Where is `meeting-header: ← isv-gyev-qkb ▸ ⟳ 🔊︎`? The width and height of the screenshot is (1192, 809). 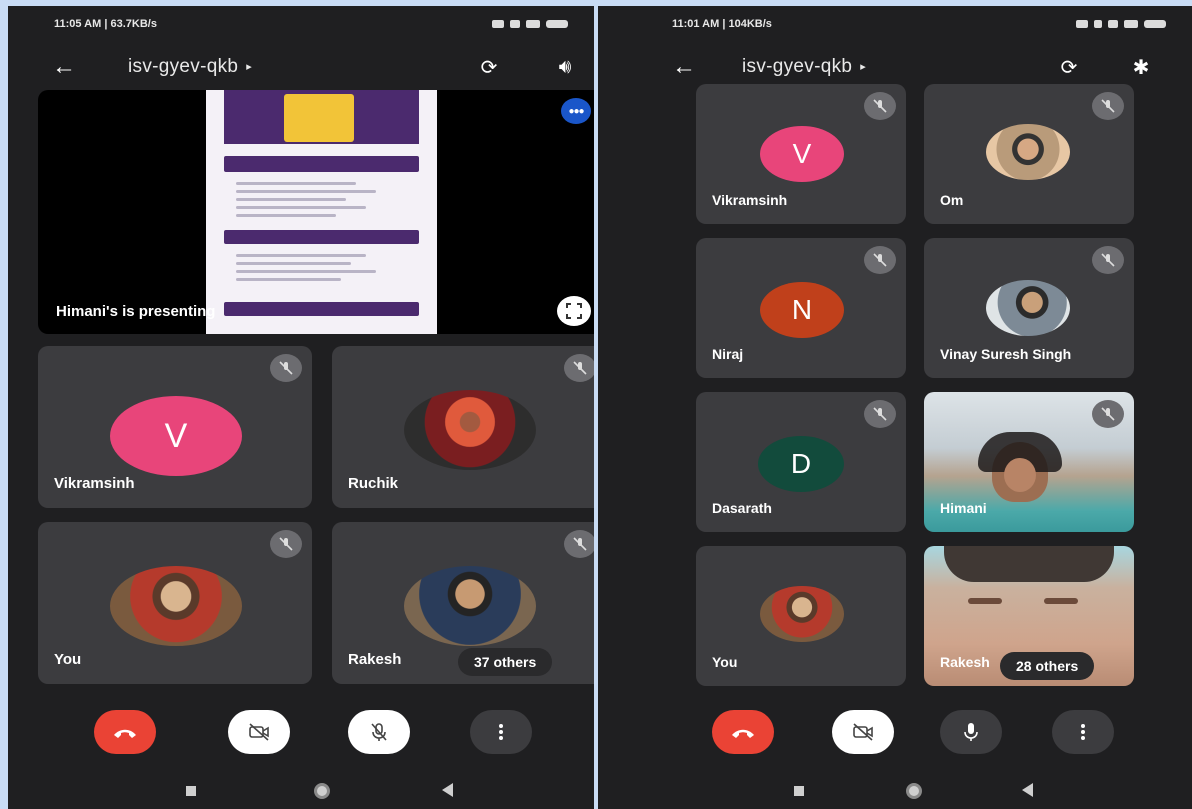 meeting-header: ← isv-gyev-qkb ▸ ⟳ 🔊︎ is located at coordinates (301, 67).